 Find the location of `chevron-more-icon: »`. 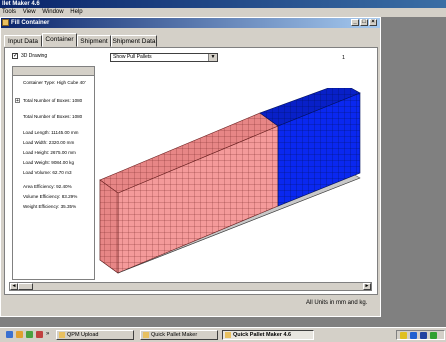

chevron-more-icon: » is located at coordinates (47, 334).